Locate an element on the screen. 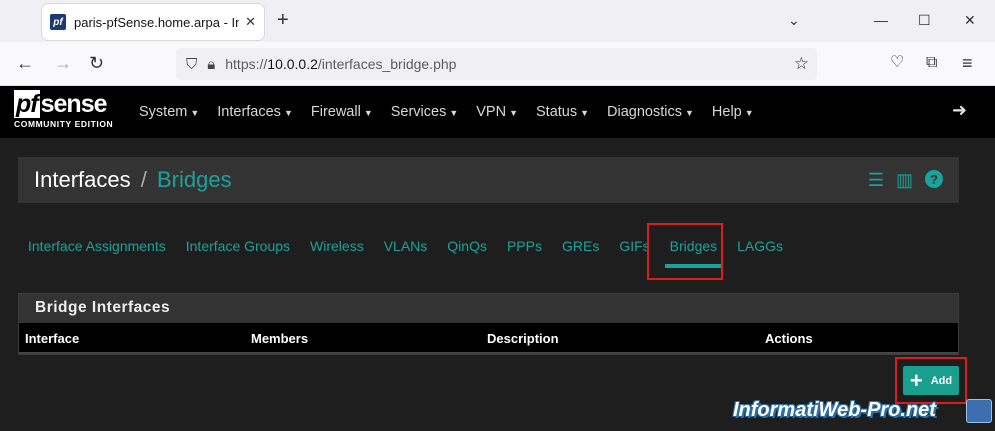  column-actions: Actions is located at coordinates (789, 338).